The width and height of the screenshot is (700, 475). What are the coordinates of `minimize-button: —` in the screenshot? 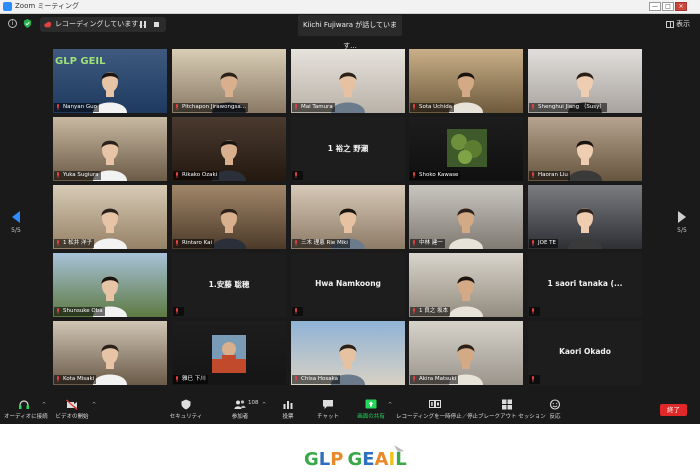 It's located at (655, 6).